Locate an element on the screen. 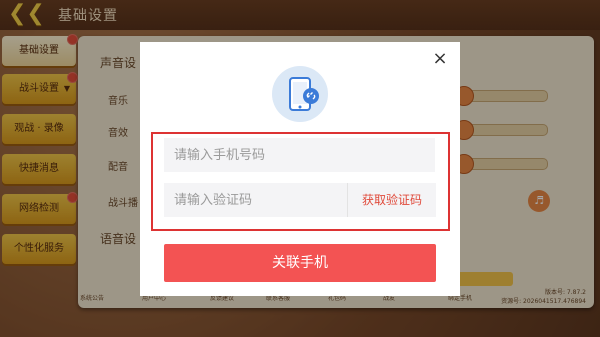 The height and width of the screenshot is (337, 600). phone-number-input is located at coordinates (299, 155).